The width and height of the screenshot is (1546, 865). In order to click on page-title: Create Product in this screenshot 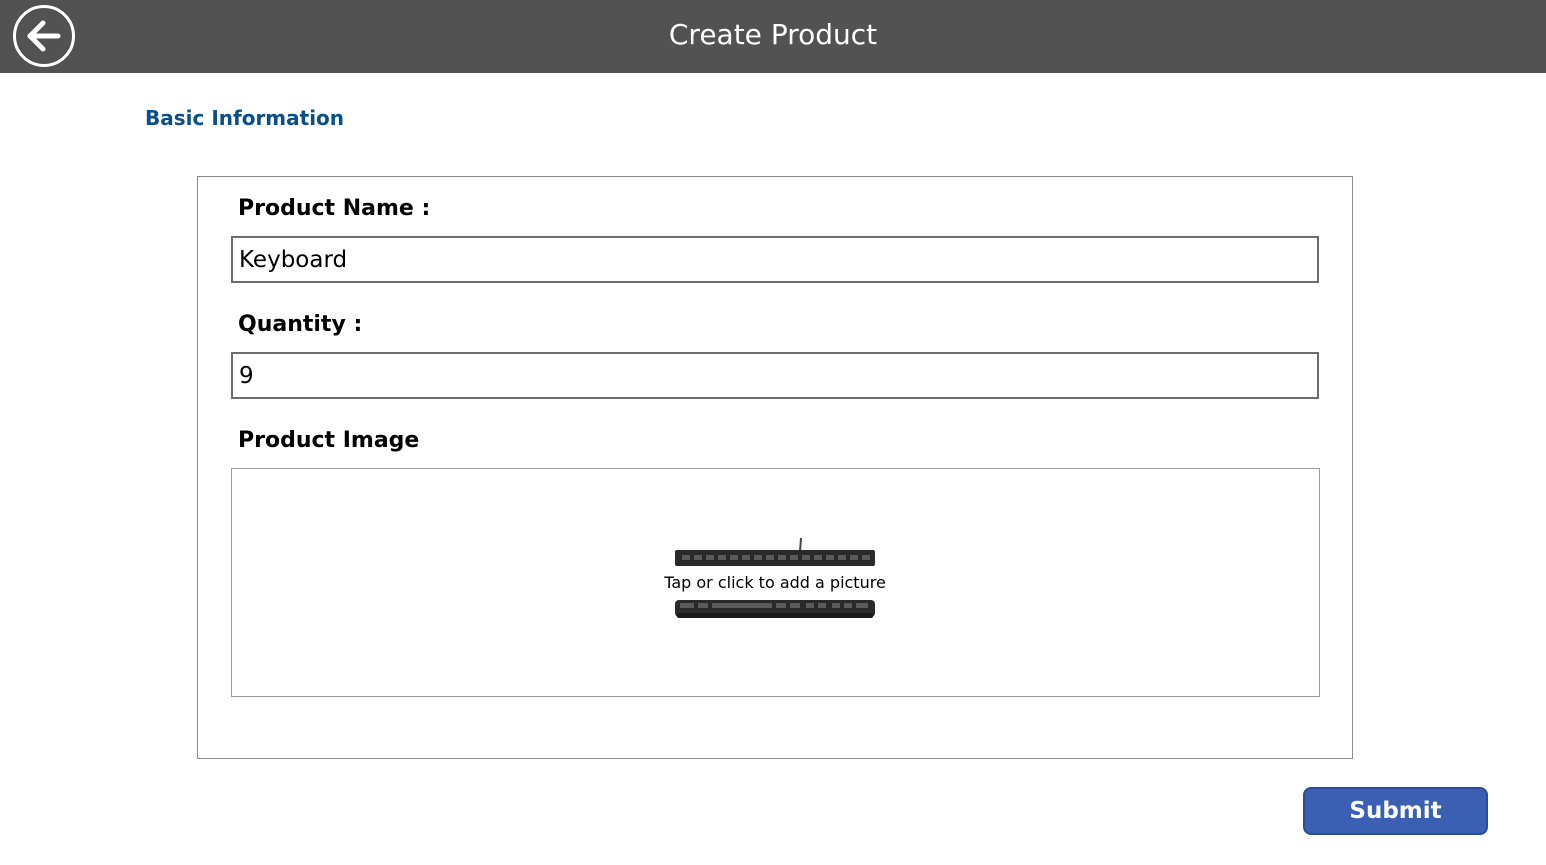, I will do `click(773, 34)`.